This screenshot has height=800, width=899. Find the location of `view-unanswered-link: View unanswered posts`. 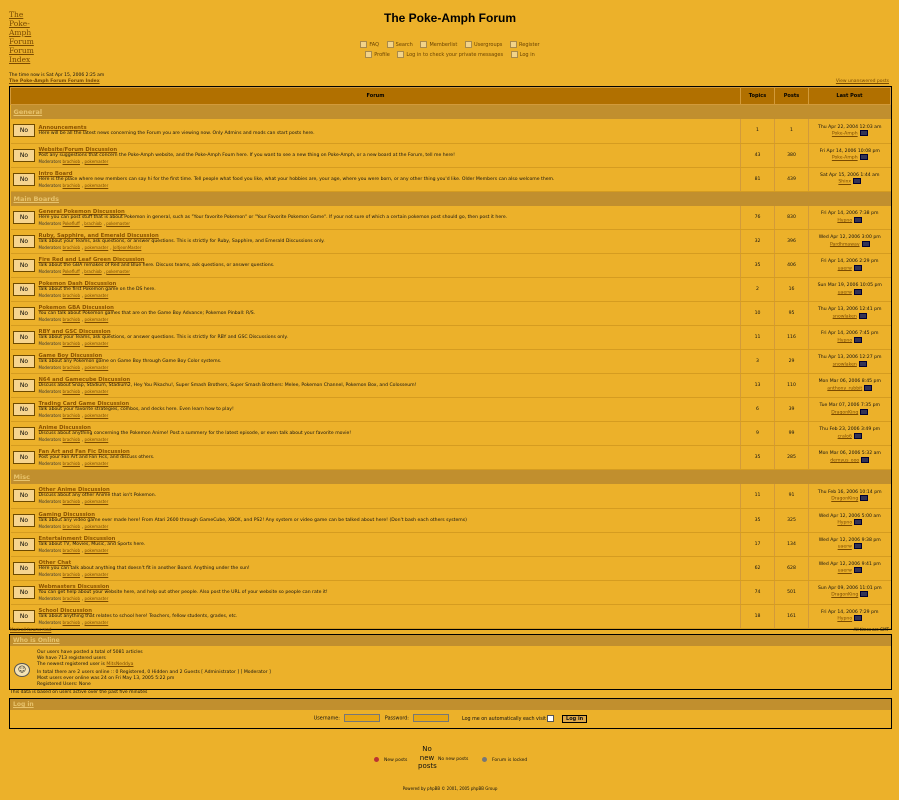

view-unanswered-link: View unanswered posts is located at coordinates (862, 81).